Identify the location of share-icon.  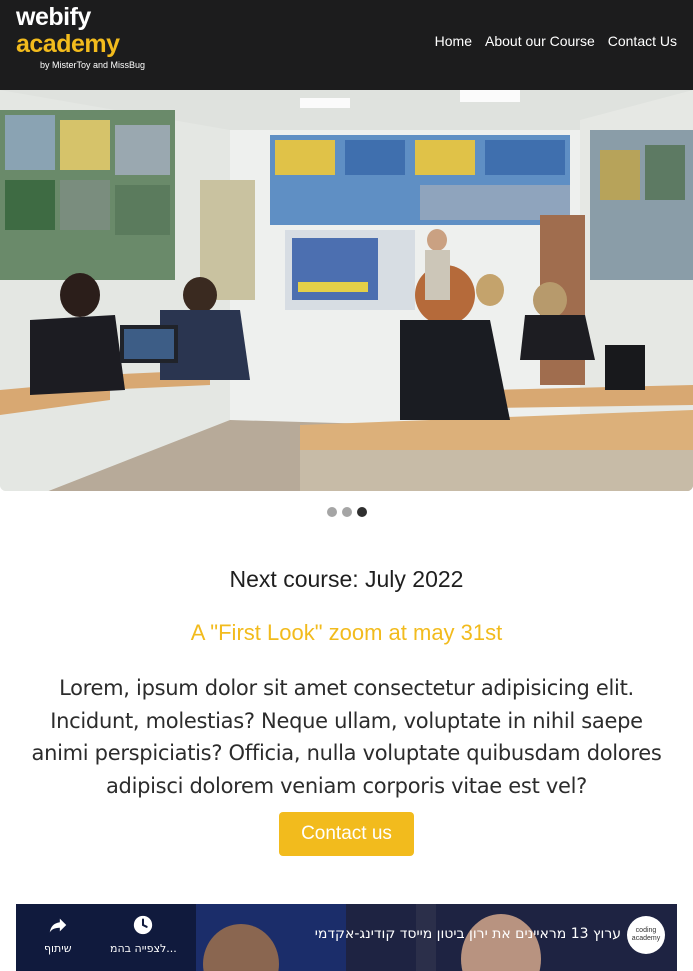
(58, 925).